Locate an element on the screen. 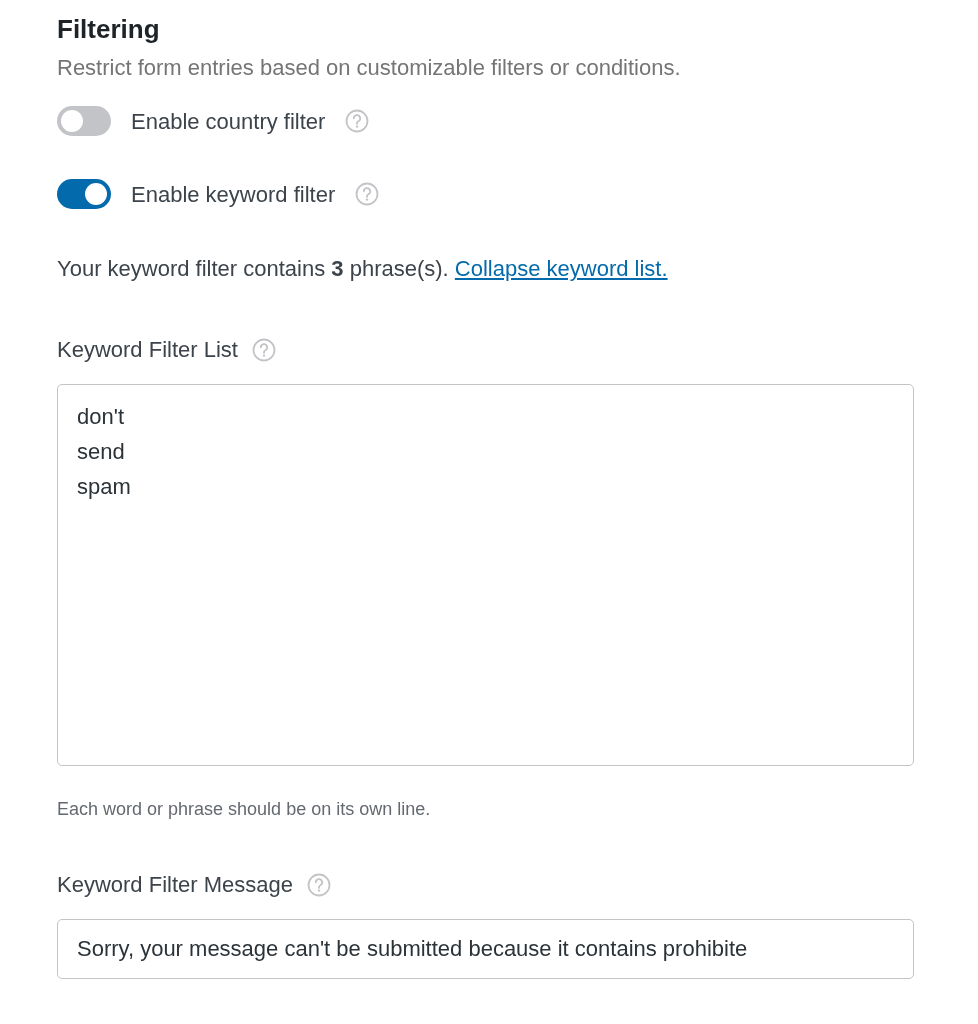 The width and height of the screenshot is (978, 1024). section-title: Filtering is located at coordinates (109, 30).